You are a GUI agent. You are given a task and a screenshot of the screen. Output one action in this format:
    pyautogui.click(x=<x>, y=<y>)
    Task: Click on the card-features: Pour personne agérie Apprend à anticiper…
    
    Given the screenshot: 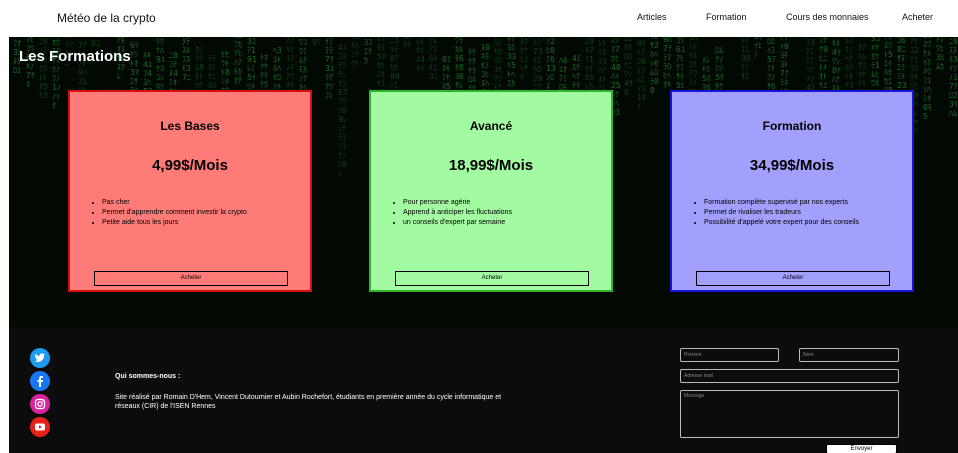 What is the action you would take?
    pyautogui.click(x=451, y=213)
    